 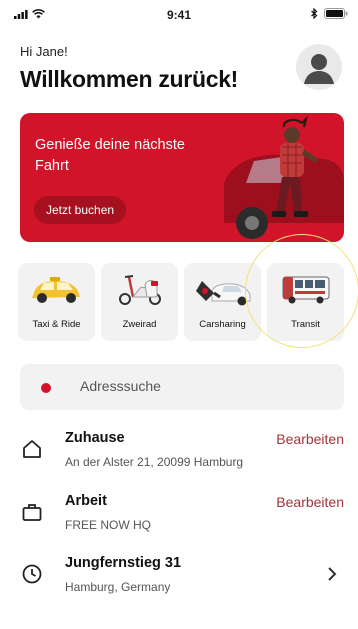 What do you see at coordinates (223, 293) in the screenshot?
I see `carsharing-icon` at bounding box center [223, 293].